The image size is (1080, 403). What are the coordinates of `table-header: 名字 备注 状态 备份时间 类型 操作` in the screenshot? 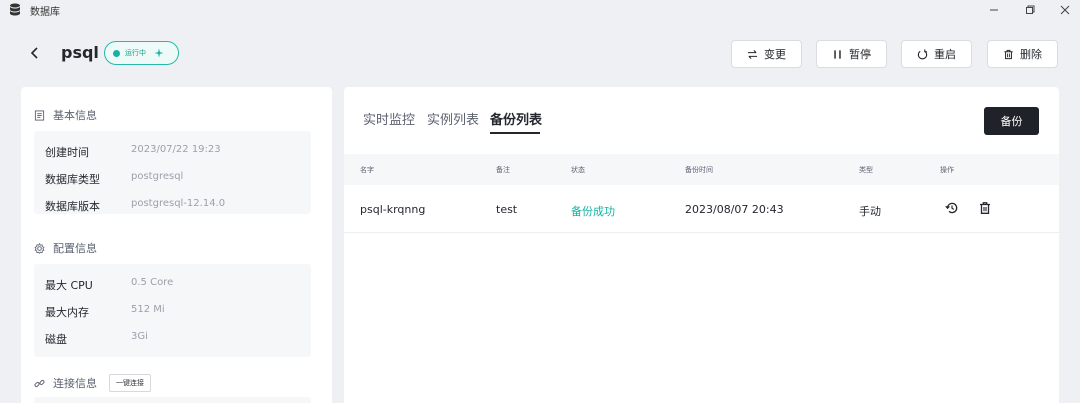 It's located at (701, 169).